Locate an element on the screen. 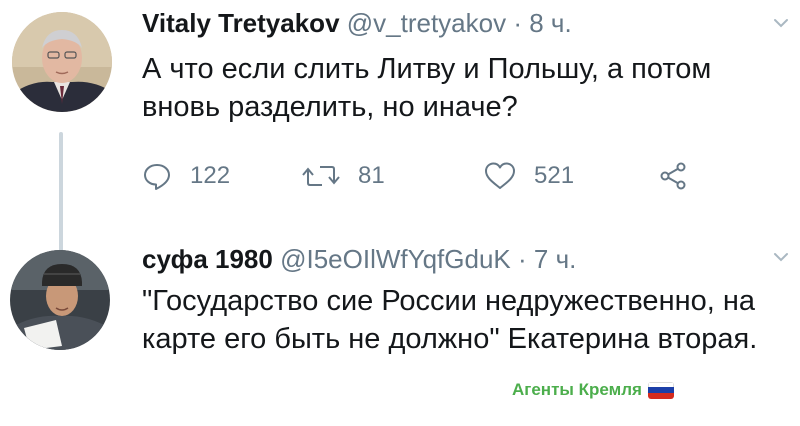 The height and width of the screenshot is (426, 800). like-button: 521 is located at coordinates (529, 176).